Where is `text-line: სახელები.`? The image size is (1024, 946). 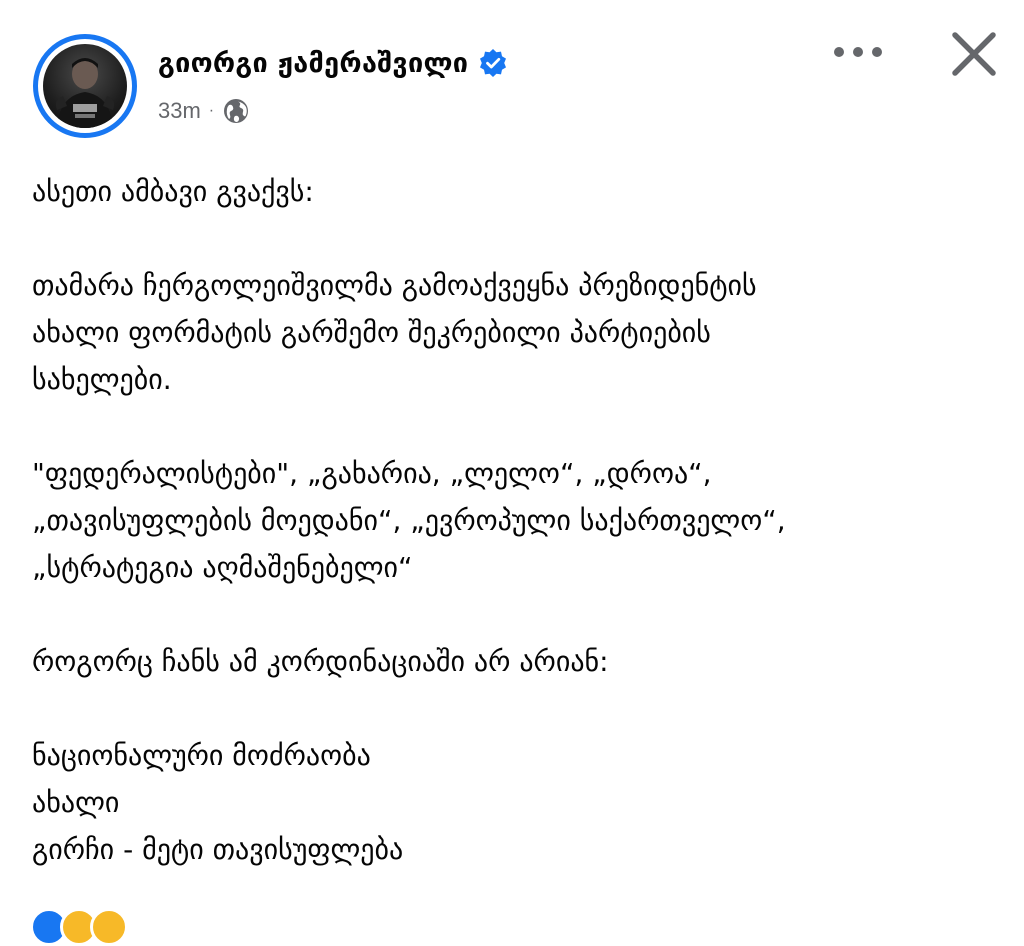 text-line: სახელები. is located at coordinates (102, 379).